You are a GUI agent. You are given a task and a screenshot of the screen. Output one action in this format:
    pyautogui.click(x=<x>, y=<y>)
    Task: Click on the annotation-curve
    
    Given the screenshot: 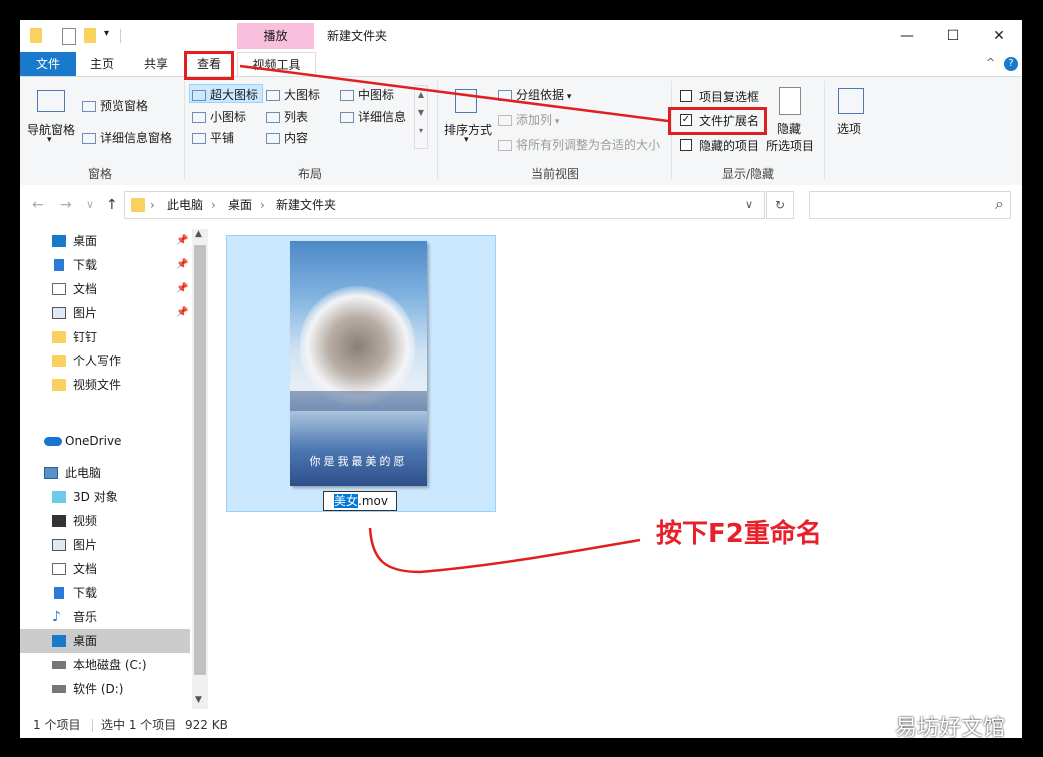 What is the action you would take?
    pyautogui.click(x=504, y=550)
    